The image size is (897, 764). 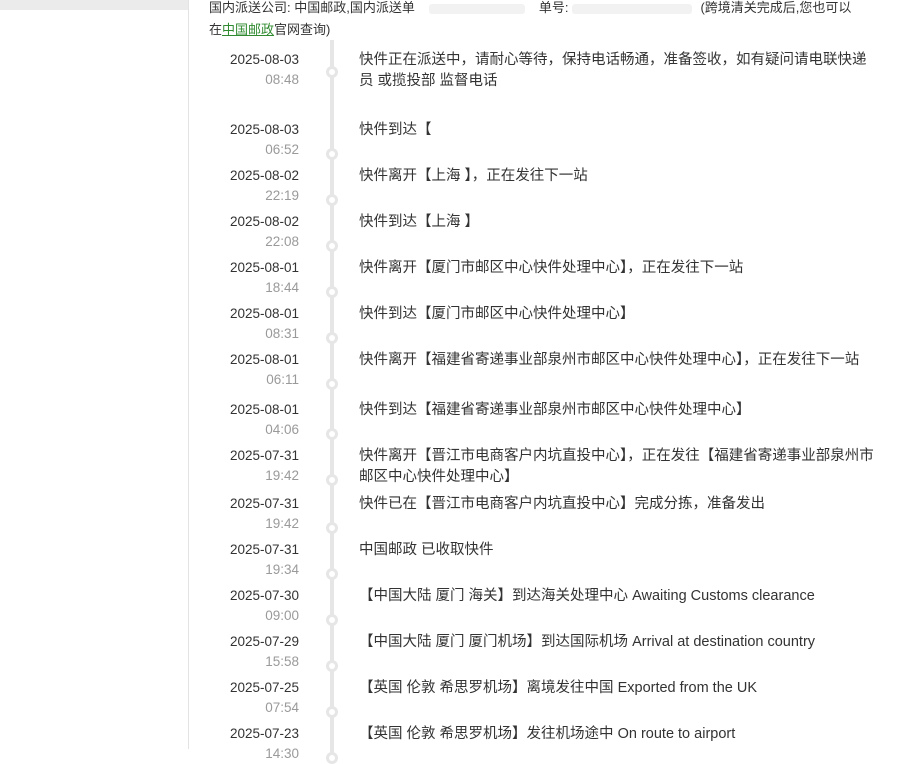 What do you see at coordinates (264, 687) in the screenshot?
I see `event-date: 2025-07-25` at bounding box center [264, 687].